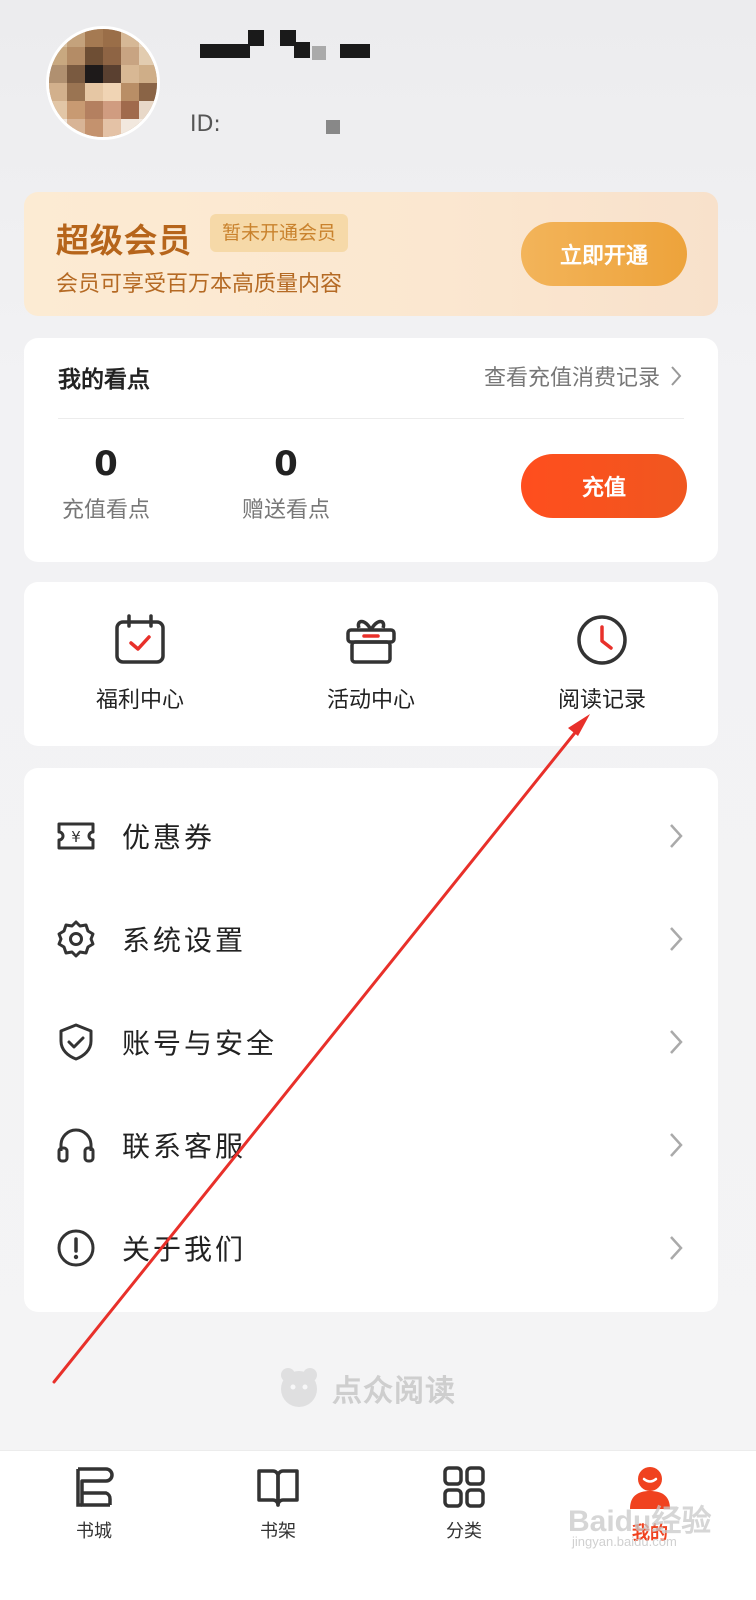 Image resolution: width=756 pixels, height=1600 pixels. What do you see at coordinates (184, 1146) in the screenshot?
I see `menu-item-label: 联系客服` at bounding box center [184, 1146].